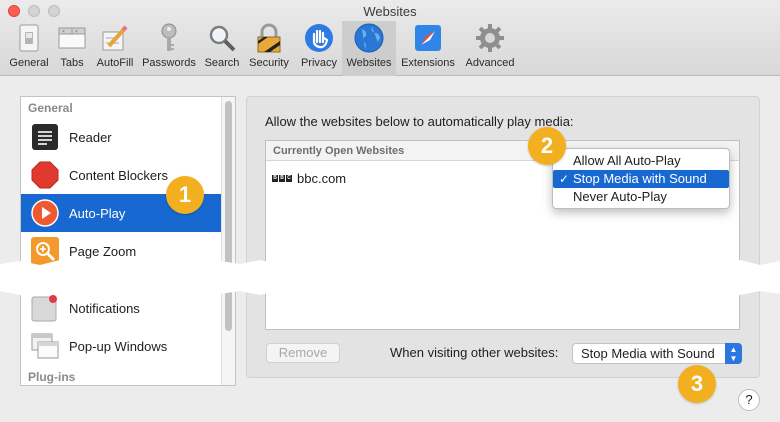 The height and width of the screenshot is (422, 780). I want to click on padlock-icon, so click(269, 38).